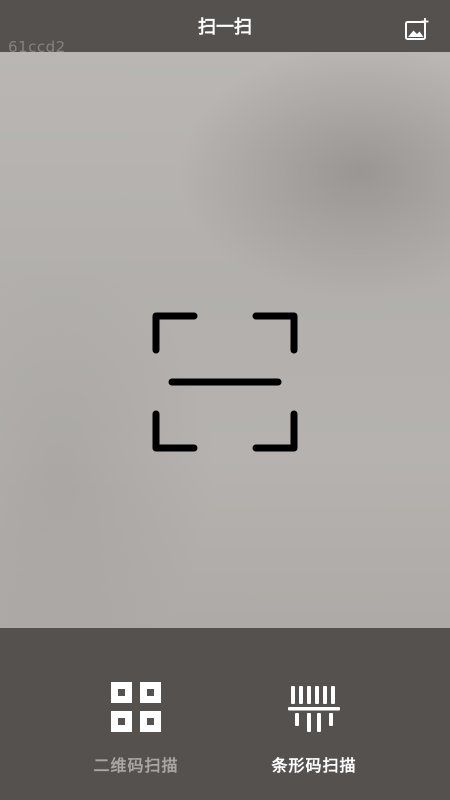 The height and width of the screenshot is (800, 450). I want to click on scan-frame-icon, so click(225, 382).